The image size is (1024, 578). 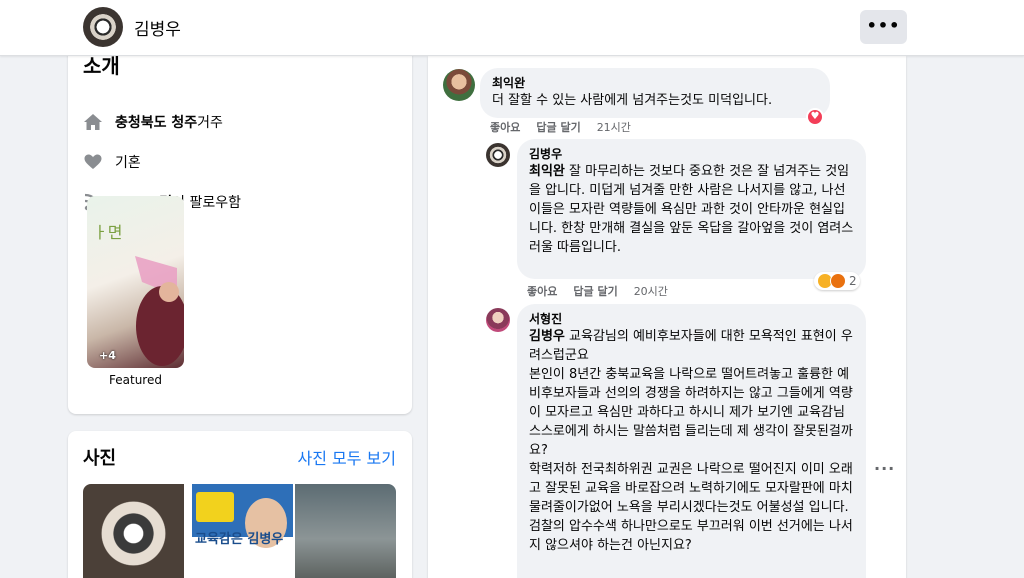 What do you see at coordinates (93, 162) in the screenshot?
I see `heart-icon` at bounding box center [93, 162].